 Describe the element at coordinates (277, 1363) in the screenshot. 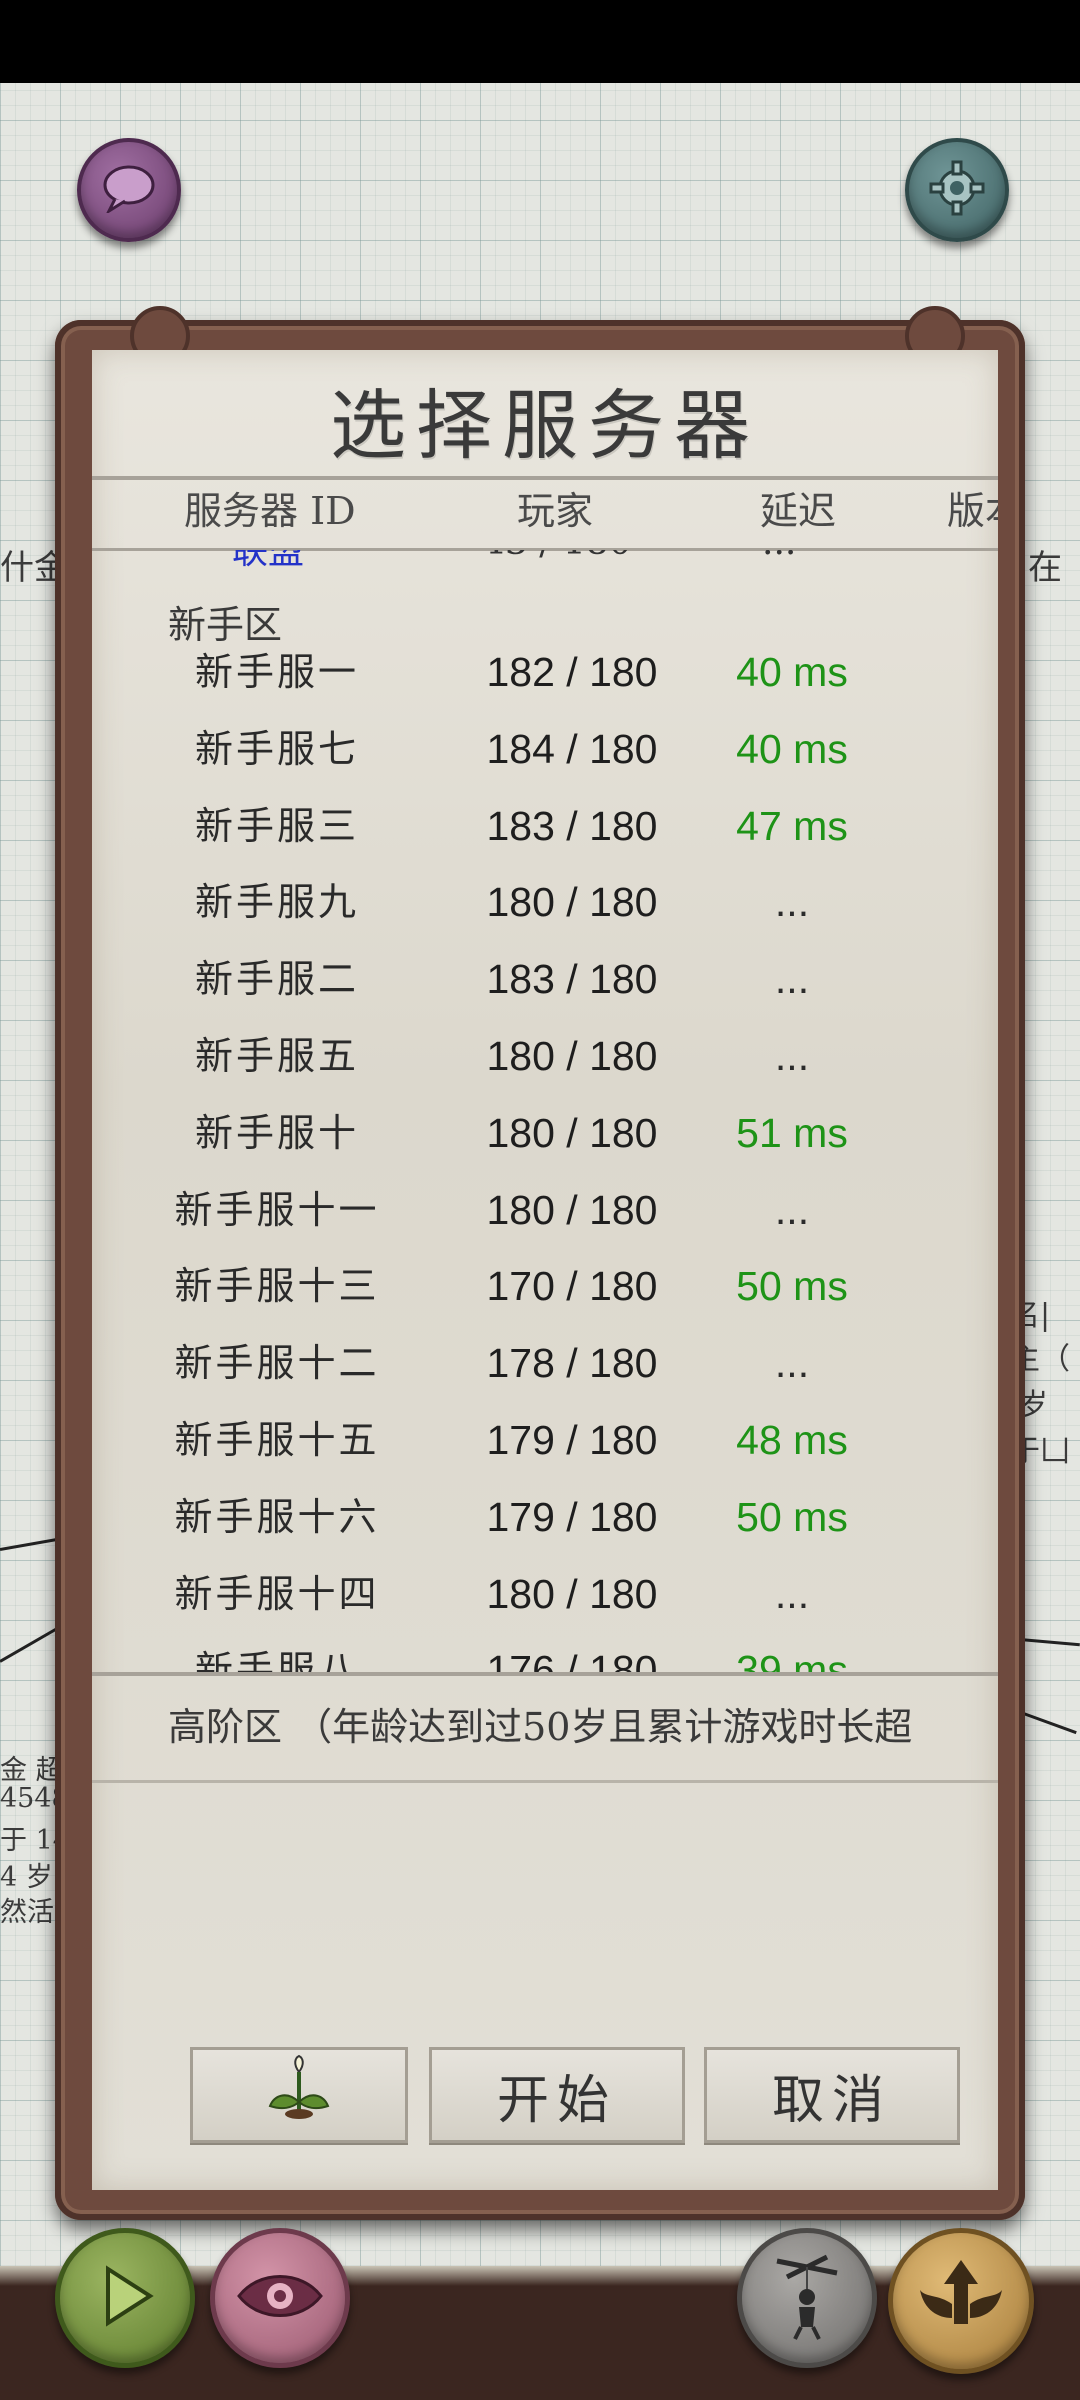

I see `server-name: 新手服十二` at that location.